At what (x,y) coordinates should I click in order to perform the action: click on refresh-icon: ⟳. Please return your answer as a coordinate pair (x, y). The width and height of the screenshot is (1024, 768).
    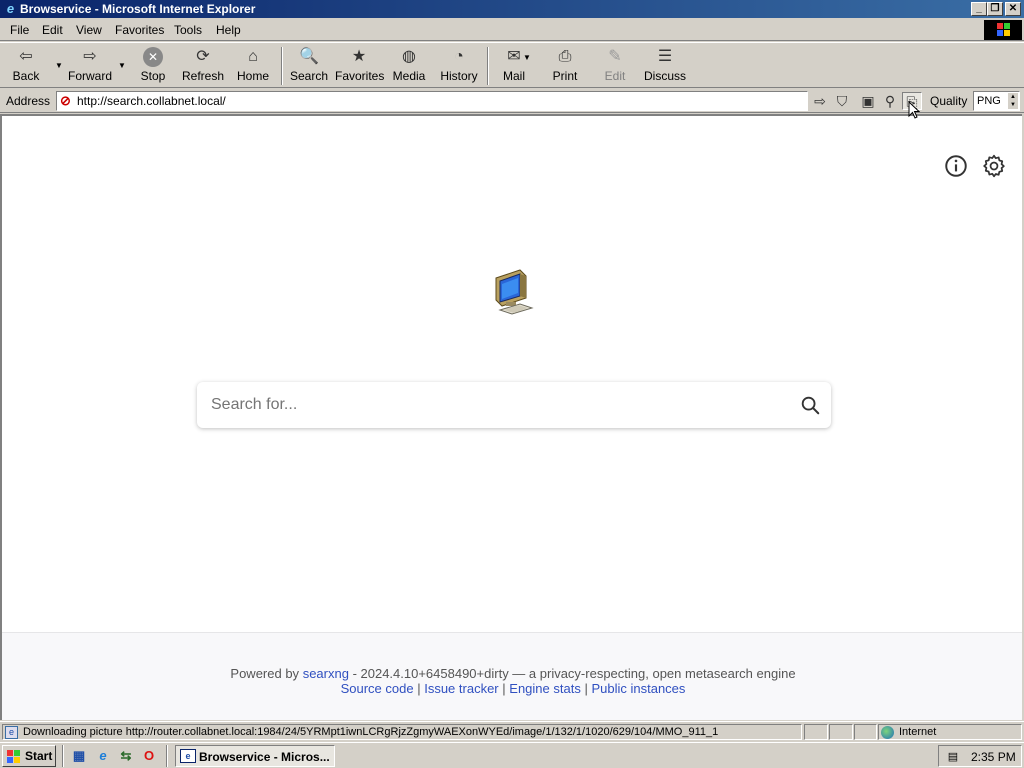
    Looking at the image, I should click on (203, 56).